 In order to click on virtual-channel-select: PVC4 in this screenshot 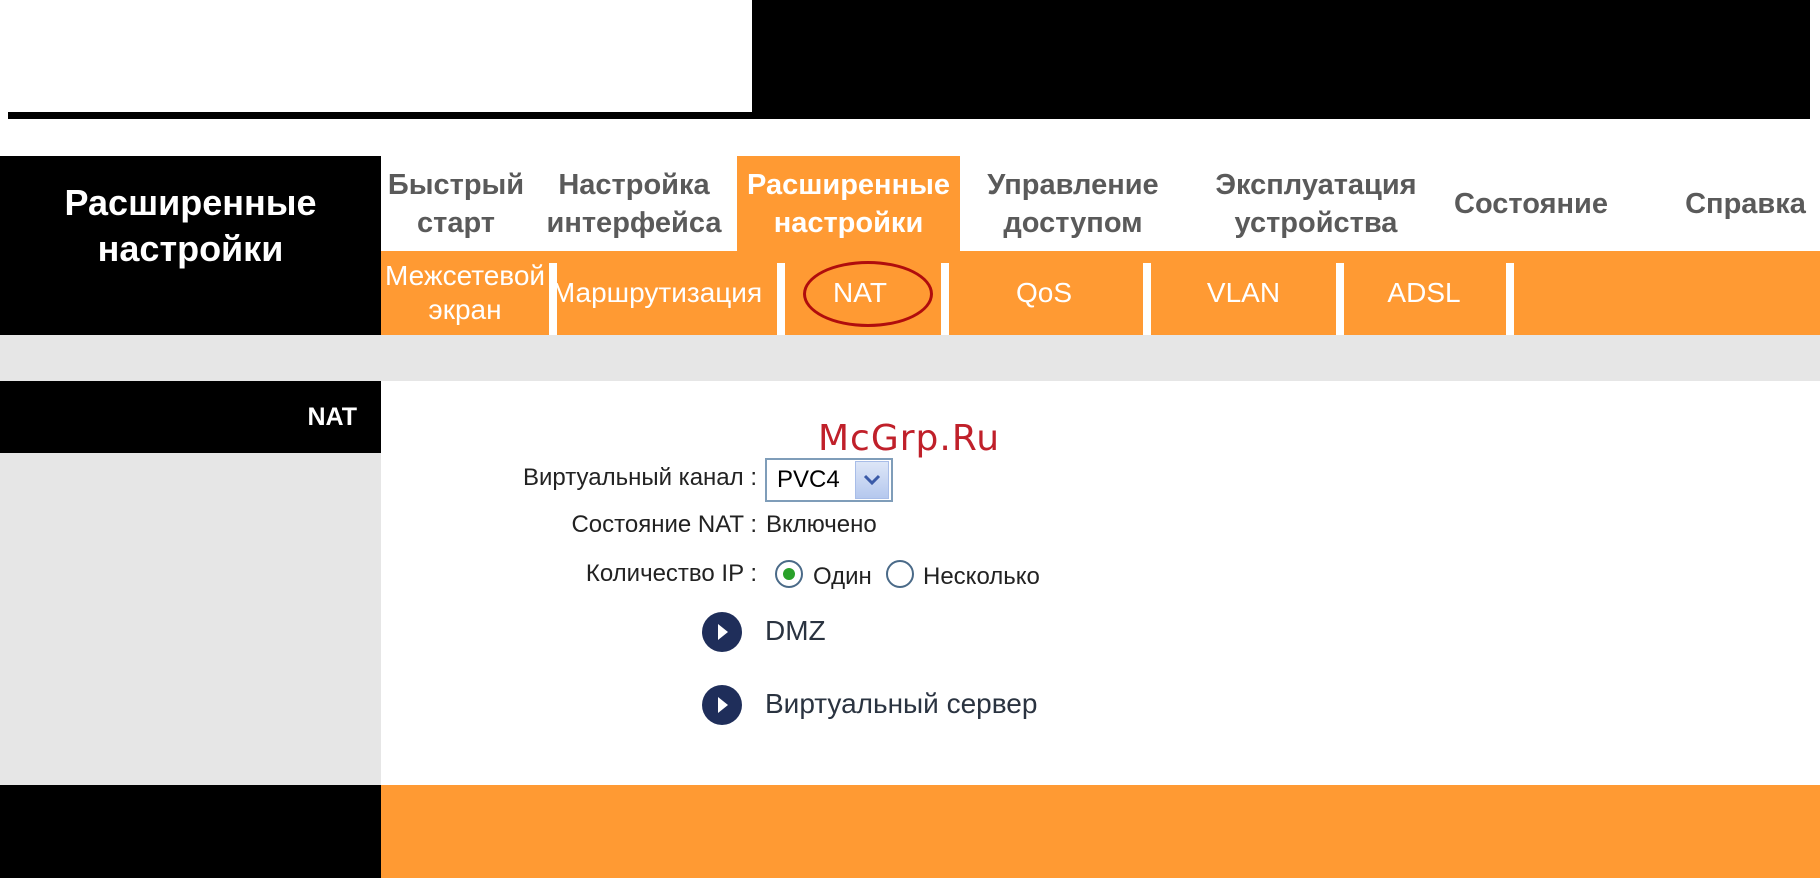, I will do `click(829, 480)`.